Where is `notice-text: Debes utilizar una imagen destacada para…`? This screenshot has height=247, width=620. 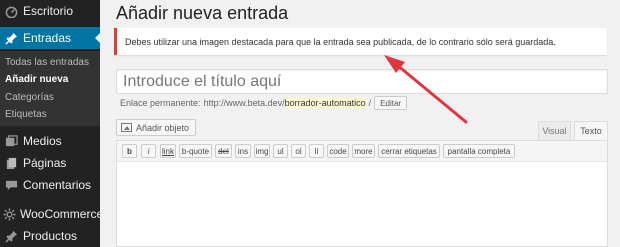 notice-text: Debes utilizar una imagen destacada para… is located at coordinates (340, 41).